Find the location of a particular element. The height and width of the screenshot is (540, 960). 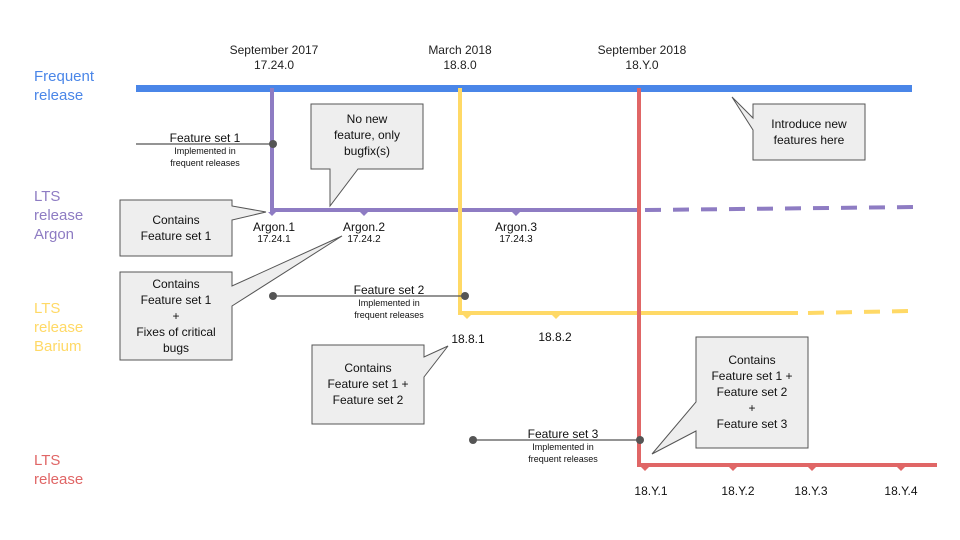

lane-label-argon: LTS release Argon is located at coordinates (58, 215).